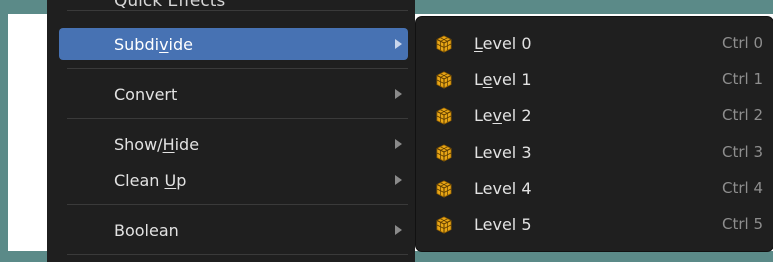  What do you see at coordinates (594, 80) in the screenshot?
I see `submenu-item-level-1: Level 1 Ctrl 1` at bounding box center [594, 80].